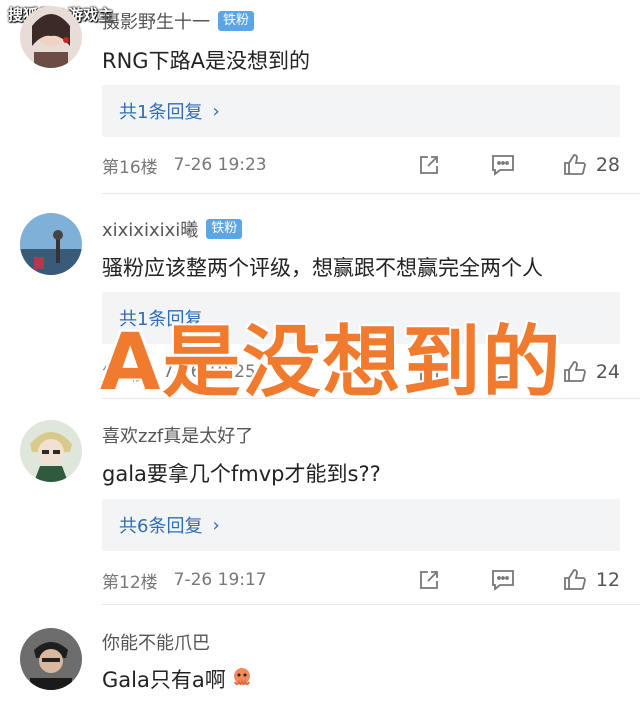  I want to click on octopus-emoji-icon, so click(242, 679).